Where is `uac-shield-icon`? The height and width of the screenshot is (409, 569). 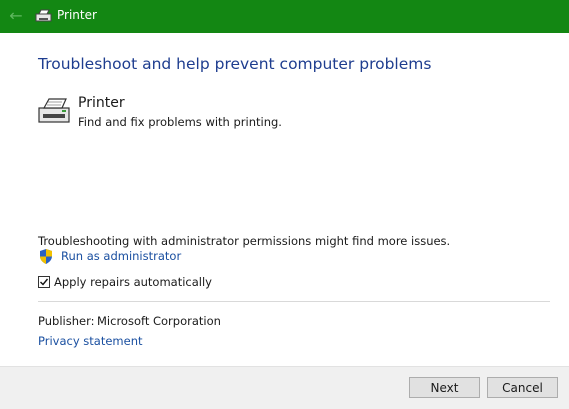 uac-shield-icon is located at coordinates (46, 256).